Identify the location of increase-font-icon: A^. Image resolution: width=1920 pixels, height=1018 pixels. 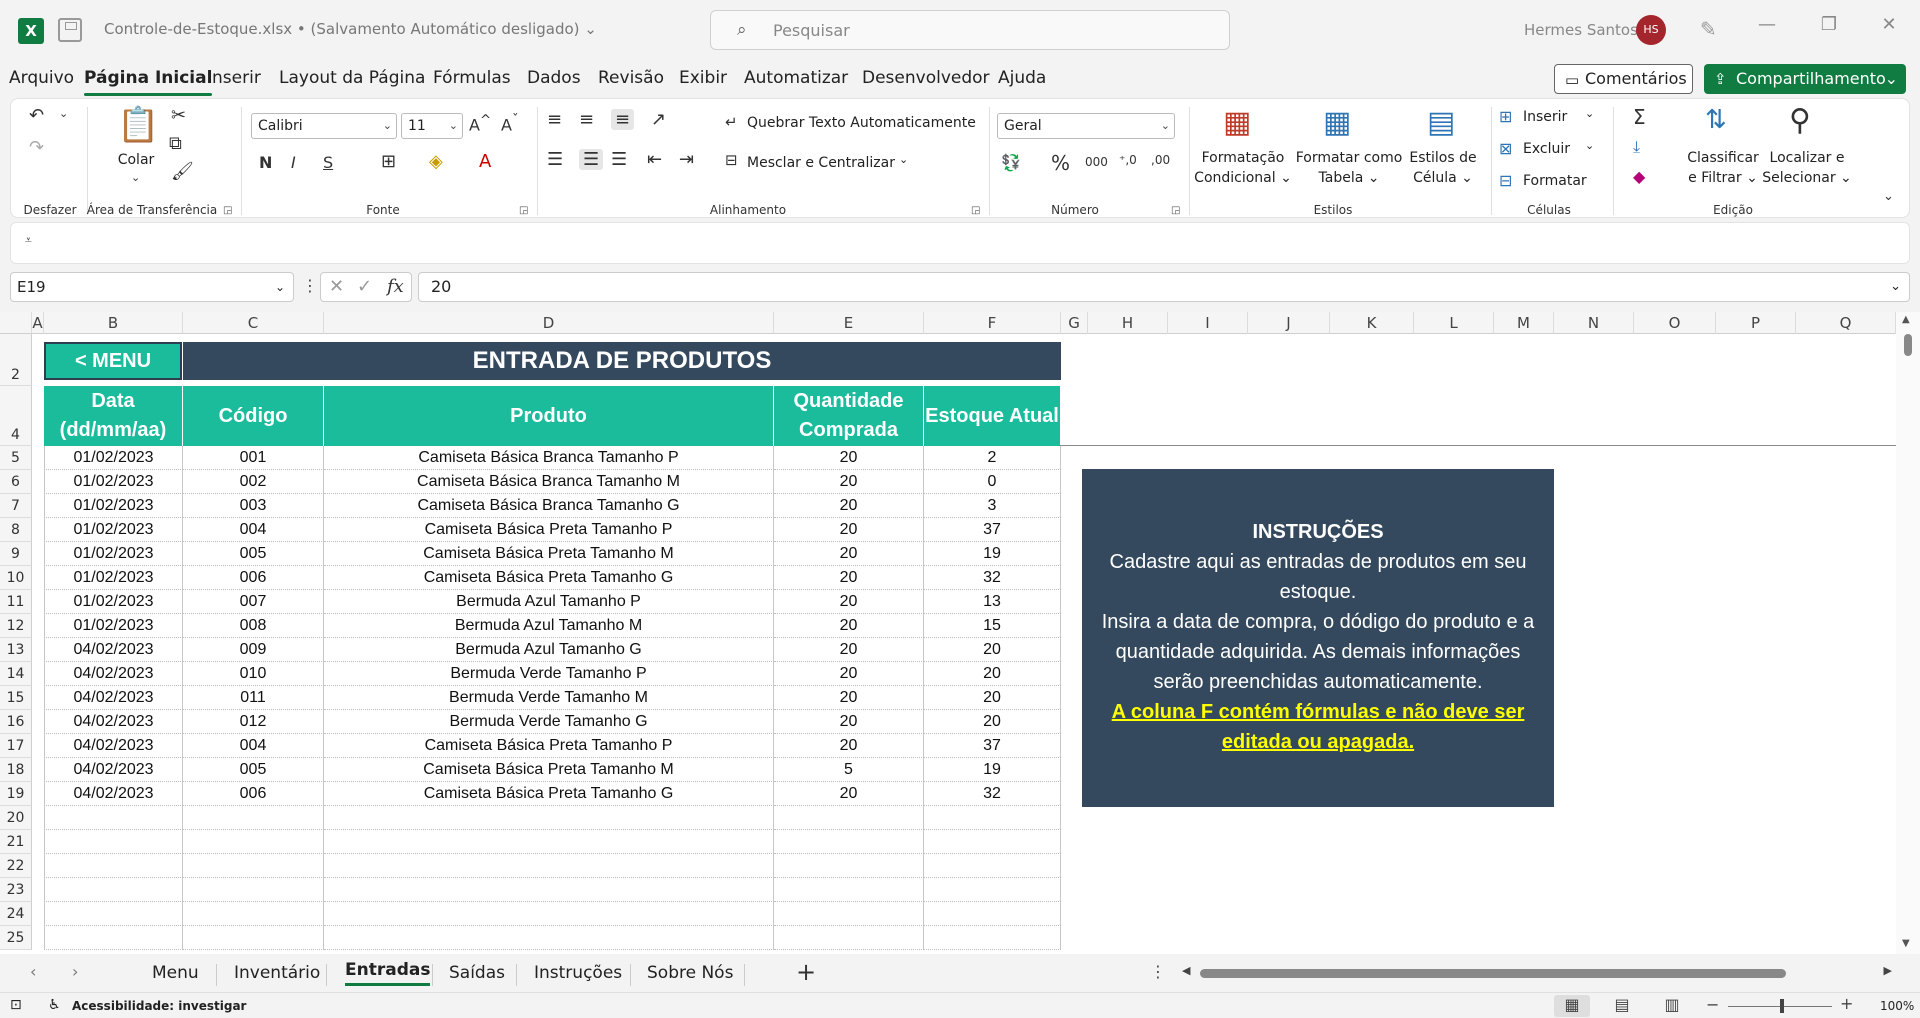
(480, 123).